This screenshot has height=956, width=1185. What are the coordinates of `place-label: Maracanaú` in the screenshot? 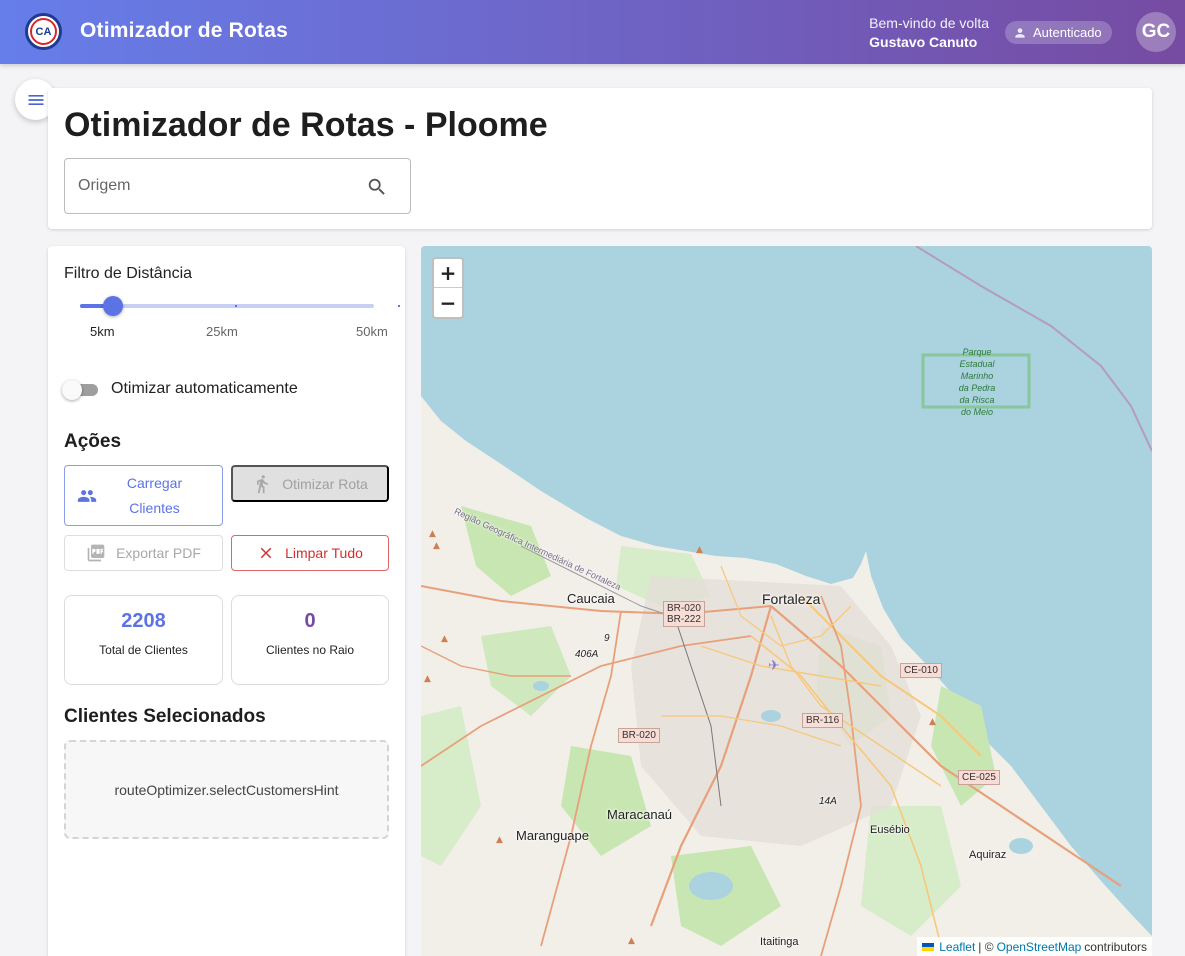 It's located at (640, 814).